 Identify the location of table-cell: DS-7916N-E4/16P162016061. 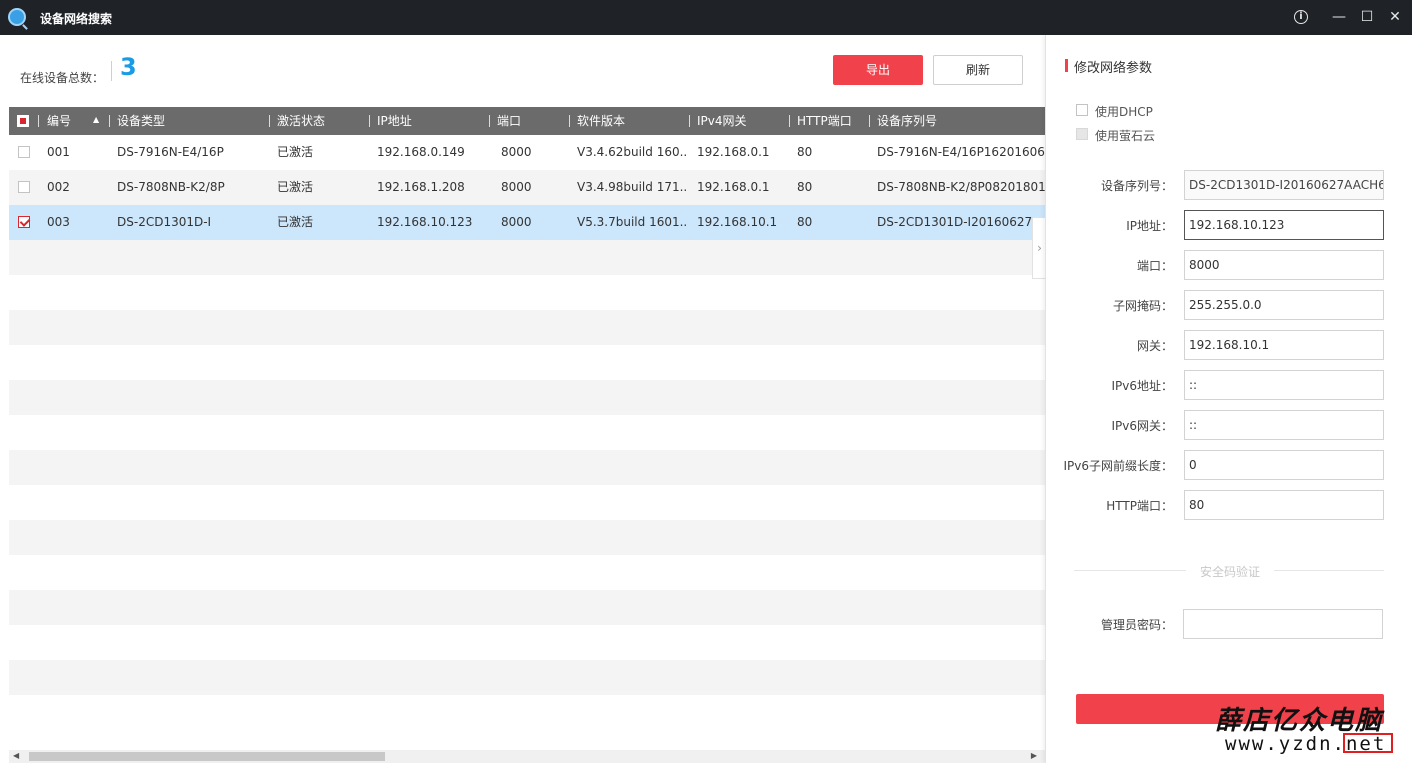
(961, 152).